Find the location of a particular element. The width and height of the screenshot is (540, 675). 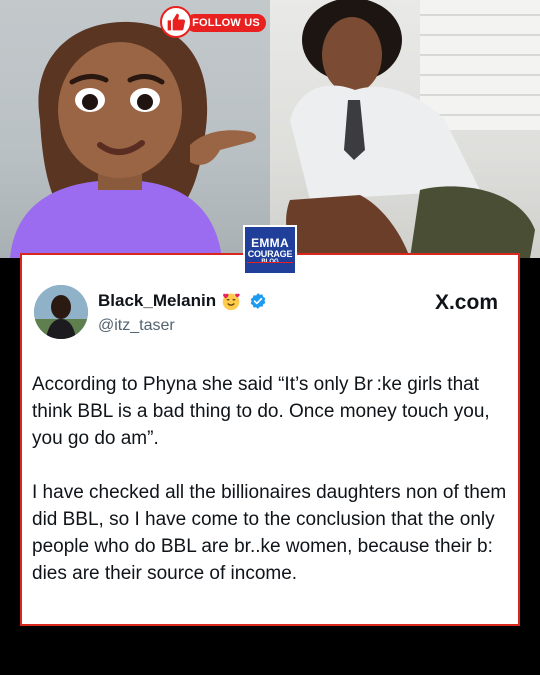

logo-line-1: EMMA is located at coordinates (270, 242).